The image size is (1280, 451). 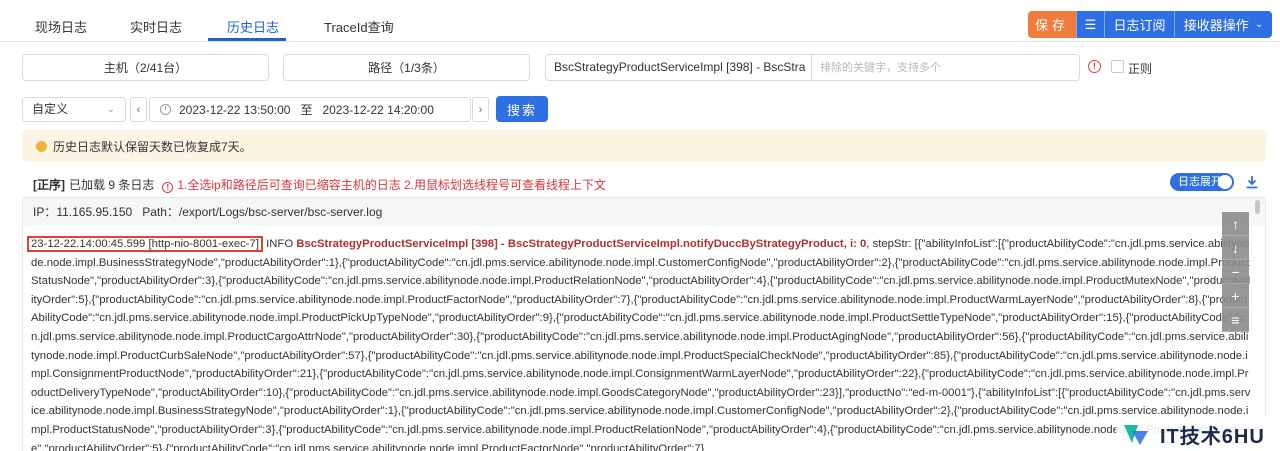 What do you see at coordinates (156, 26) in the screenshot?
I see `tab-realtime-log: 实时日志` at bounding box center [156, 26].